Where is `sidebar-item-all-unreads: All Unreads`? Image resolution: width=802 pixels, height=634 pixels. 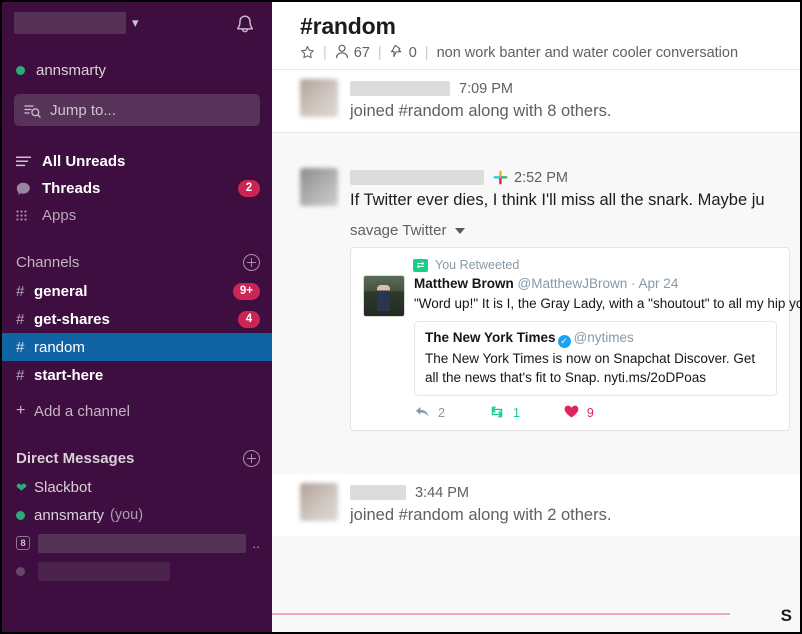
sidebar-item-all-unreads: All Unreads is located at coordinates (137, 161).